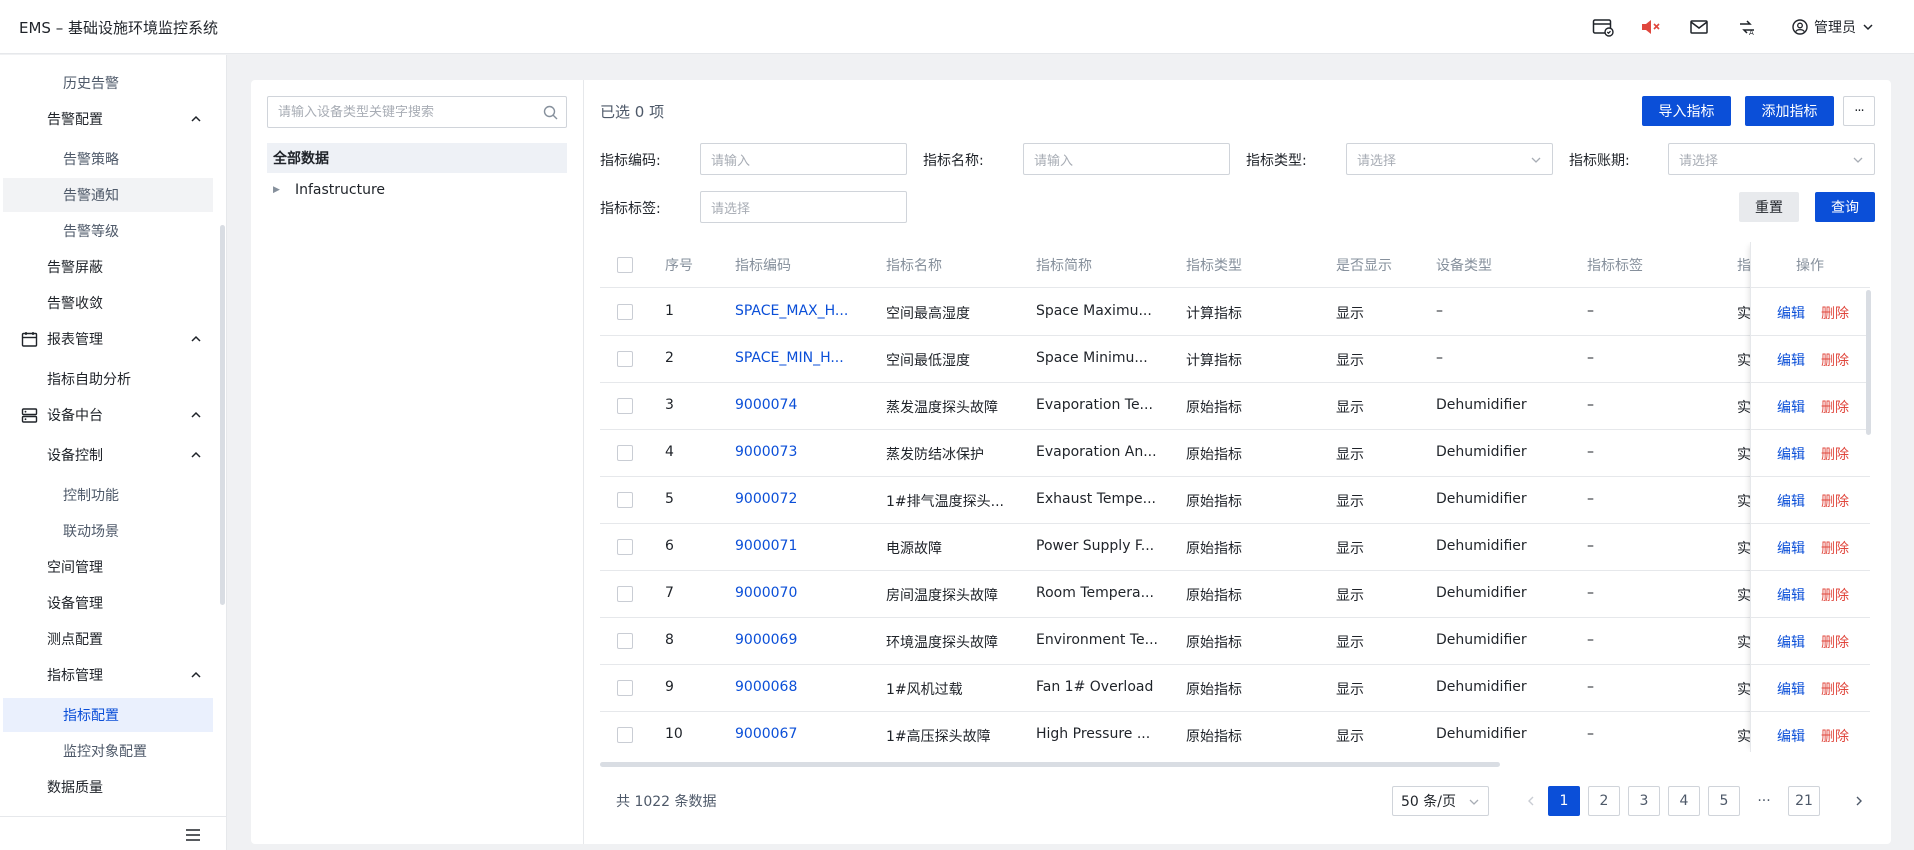  Describe the element at coordinates (1724, 801) in the screenshot. I see `page-button-5: 5` at that location.